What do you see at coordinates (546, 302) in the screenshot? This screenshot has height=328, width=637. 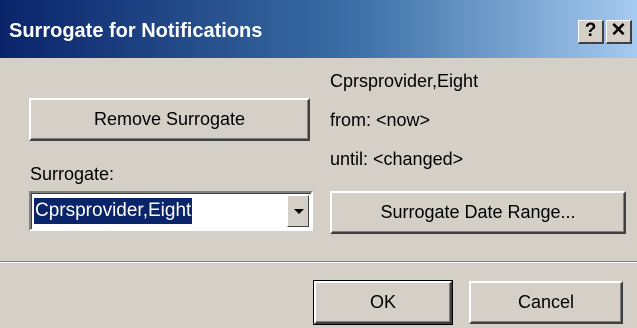 I see `cancel-button: Cancel` at bounding box center [546, 302].